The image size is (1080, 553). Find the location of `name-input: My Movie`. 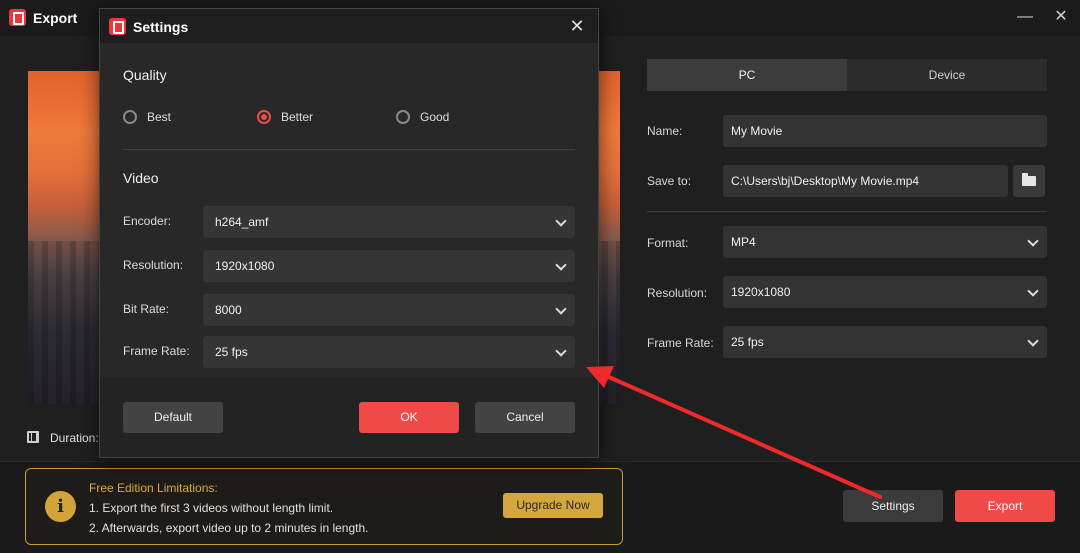

name-input: My Movie is located at coordinates (885, 131).